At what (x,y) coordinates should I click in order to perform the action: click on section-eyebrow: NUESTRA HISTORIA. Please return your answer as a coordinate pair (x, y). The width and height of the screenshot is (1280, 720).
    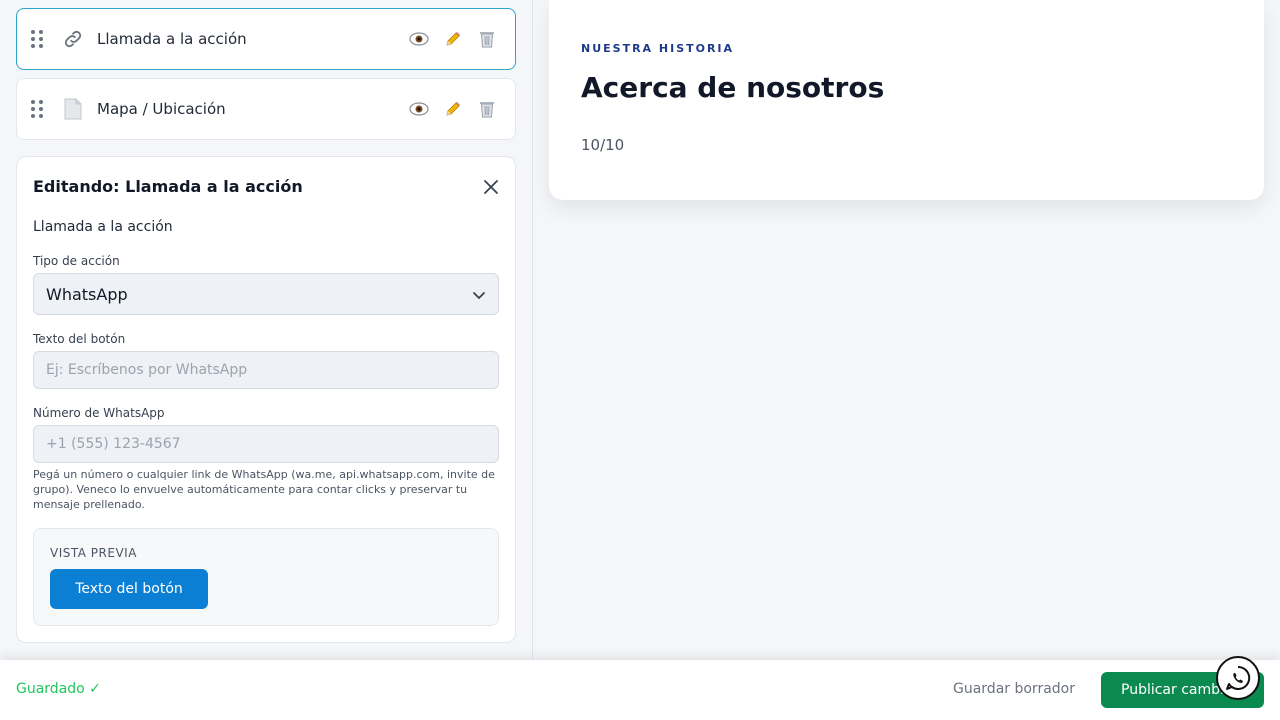
    Looking at the image, I should click on (658, 48).